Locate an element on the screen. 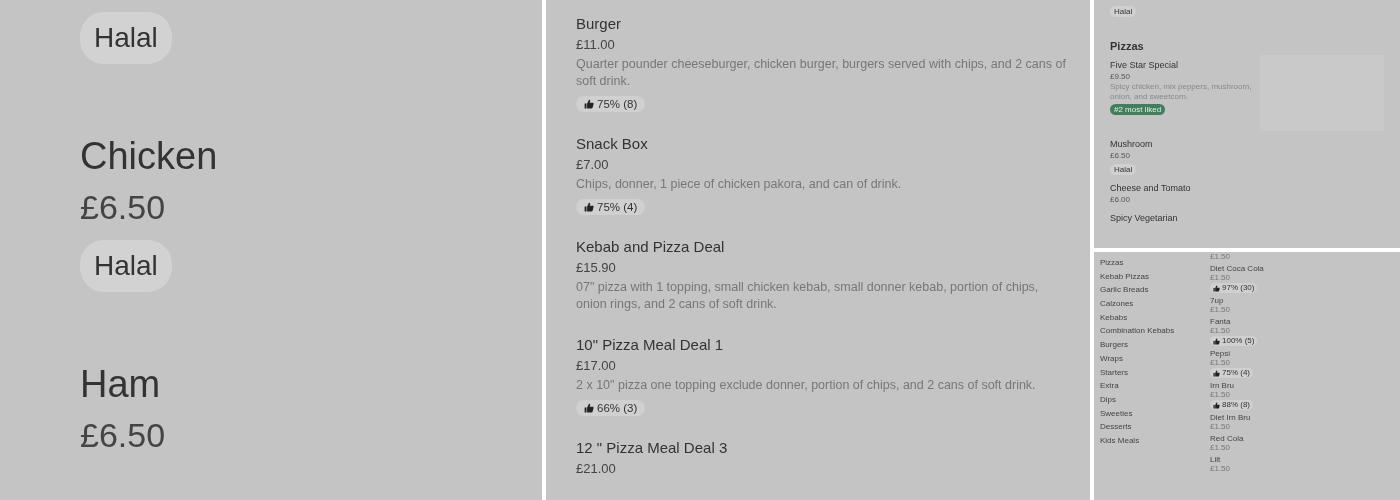  category-link: Calzones is located at coordinates (1155, 306).